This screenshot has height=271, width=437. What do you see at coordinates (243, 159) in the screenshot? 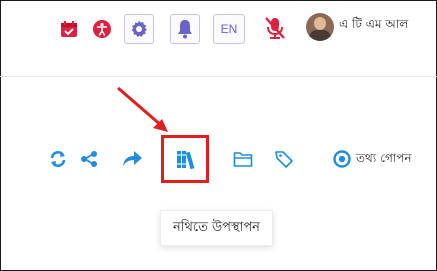
I see `folder-icon` at bounding box center [243, 159].